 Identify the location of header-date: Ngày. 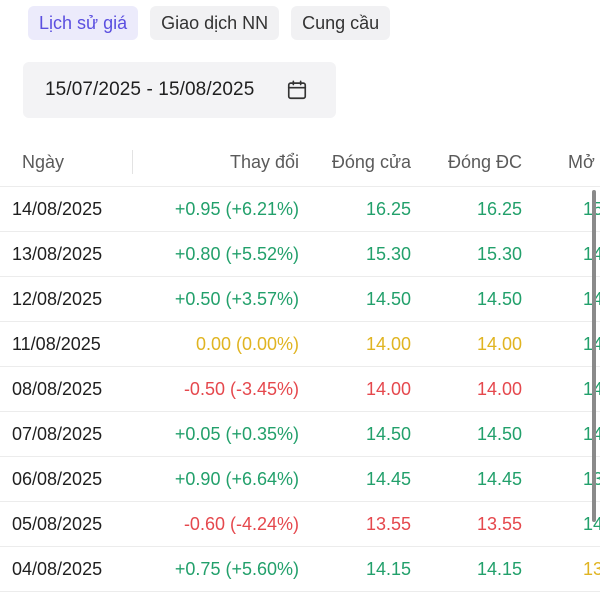
(43, 162).